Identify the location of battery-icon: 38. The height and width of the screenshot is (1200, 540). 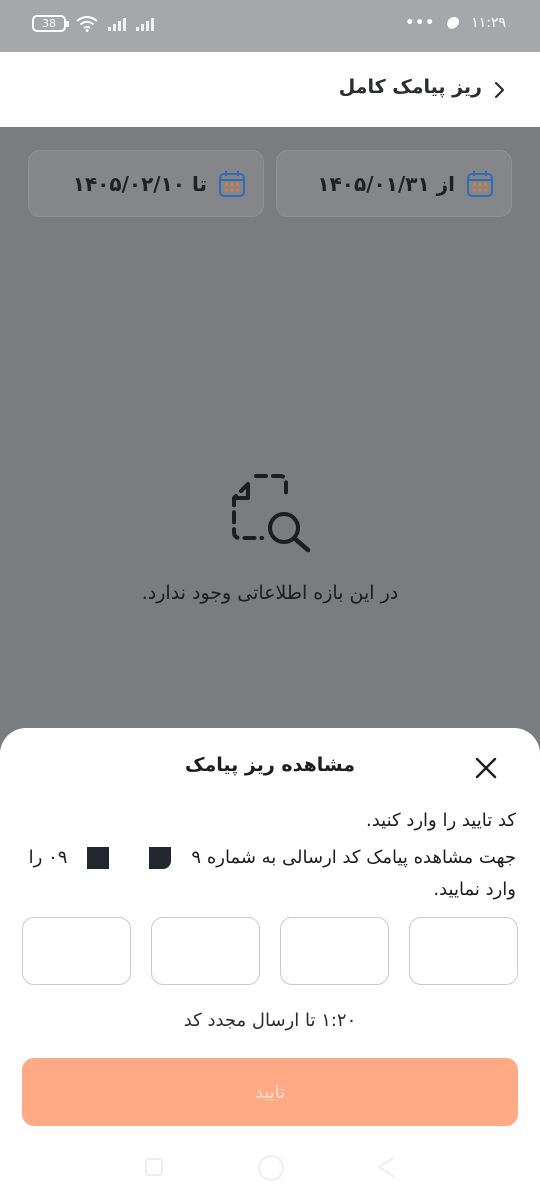
(50, 23).